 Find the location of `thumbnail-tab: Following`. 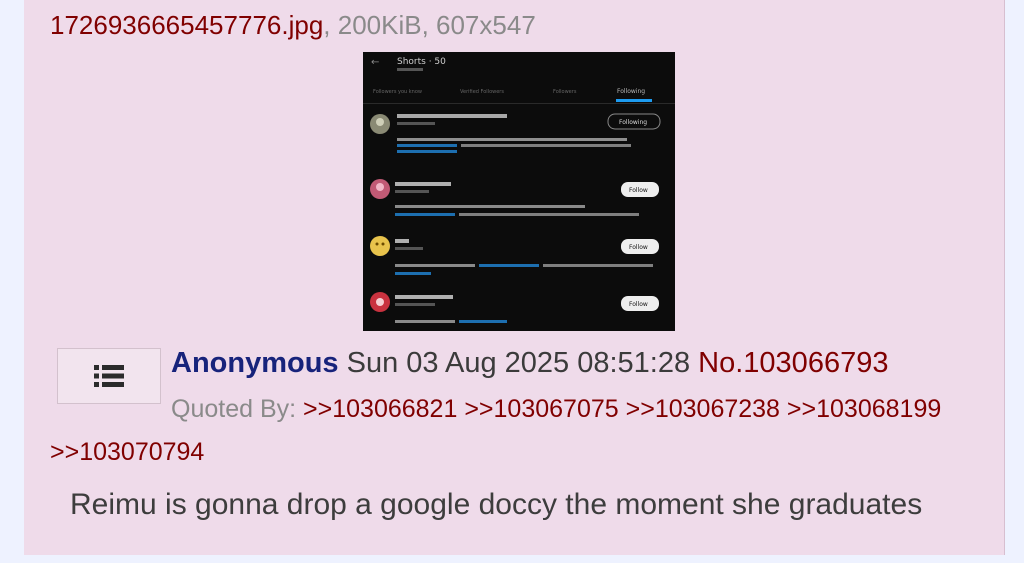

thumbnail-tab: Following is located at coordinates (631, 91).